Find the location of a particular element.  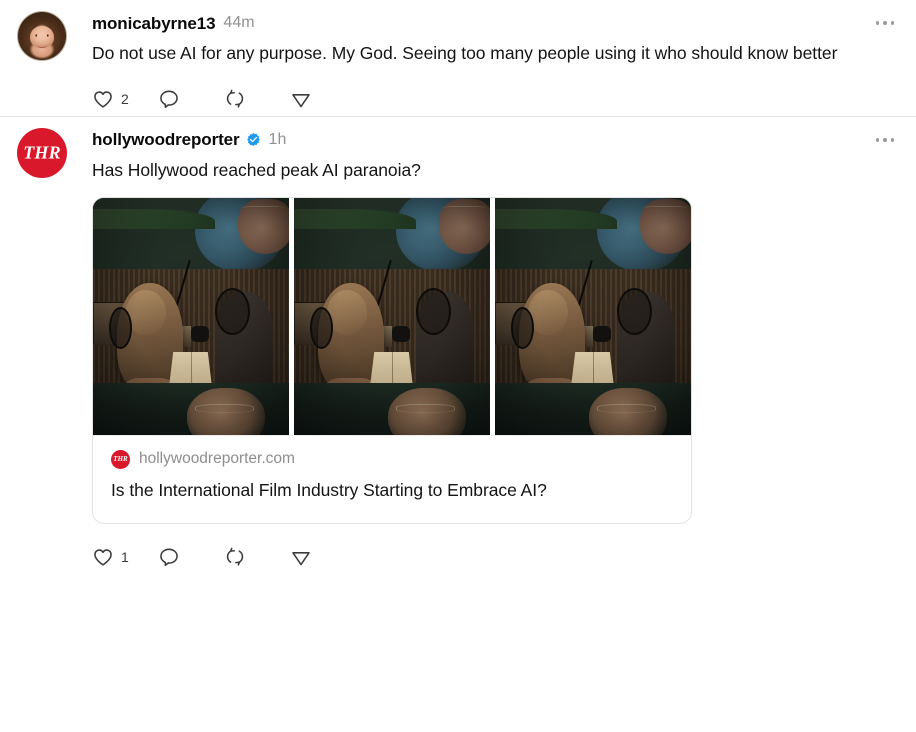

link-domain: hollywoodreporter.com is located at coordinates (217, 459).